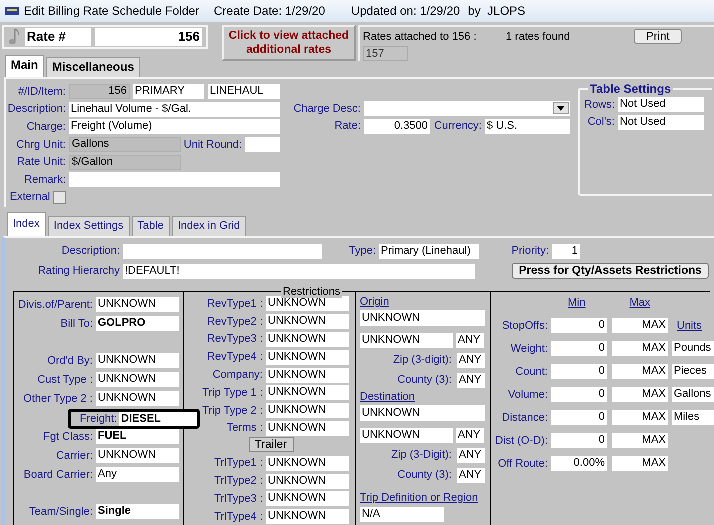 The height and width of the screenshot is (525, 714). I want to click on tab: Index Settings, so click(89, 226).